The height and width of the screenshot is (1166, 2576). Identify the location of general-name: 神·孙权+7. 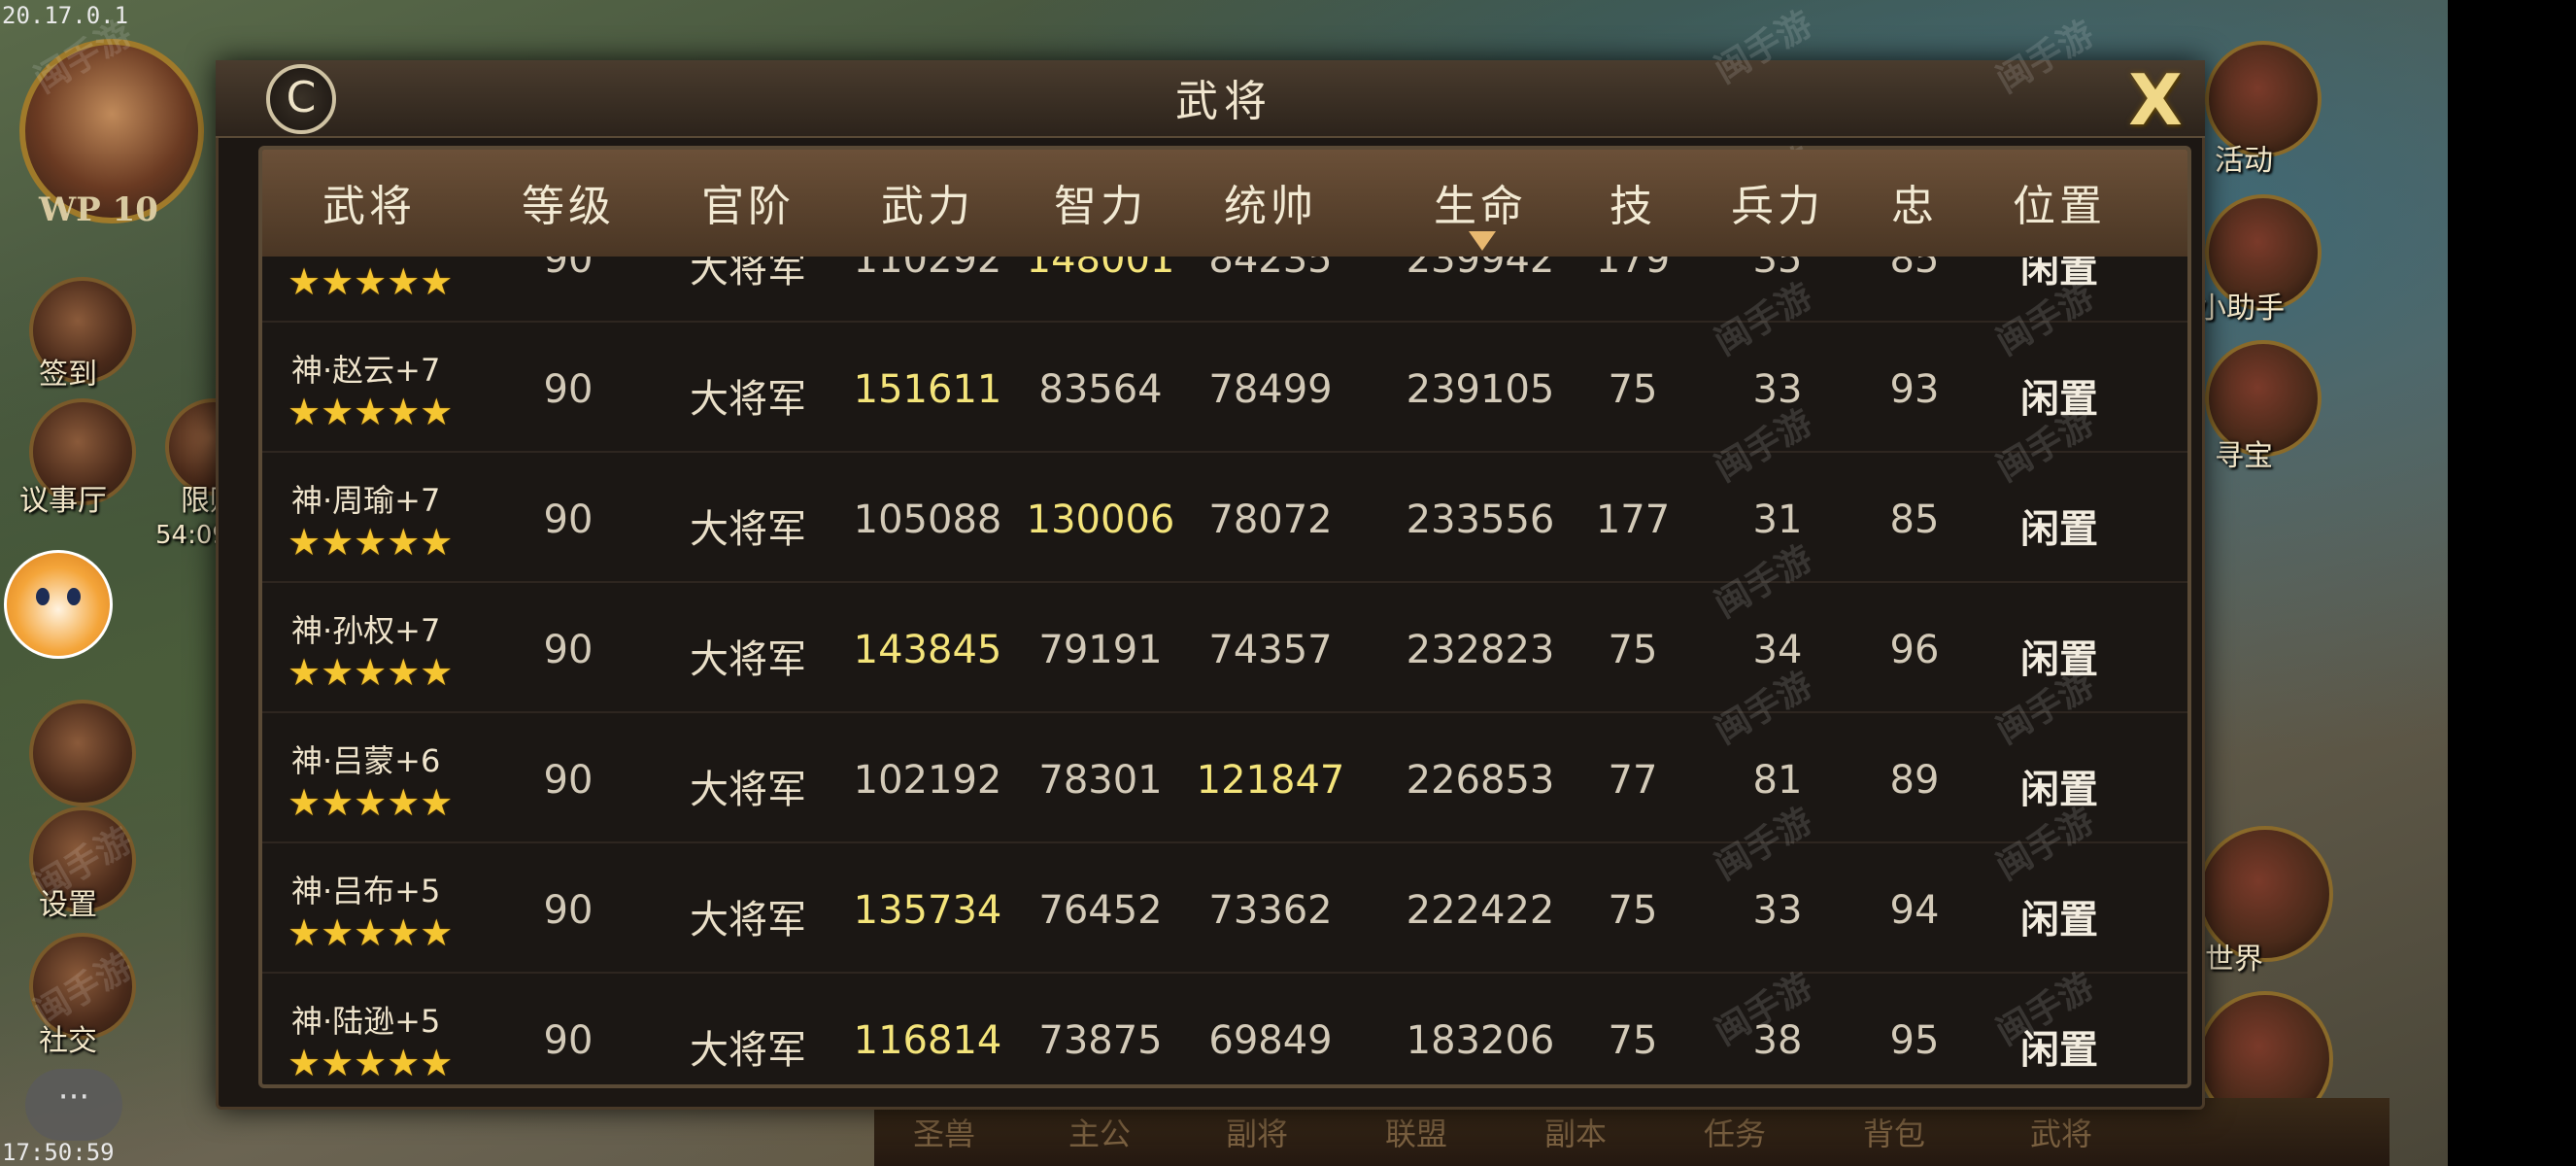
(366, 630).